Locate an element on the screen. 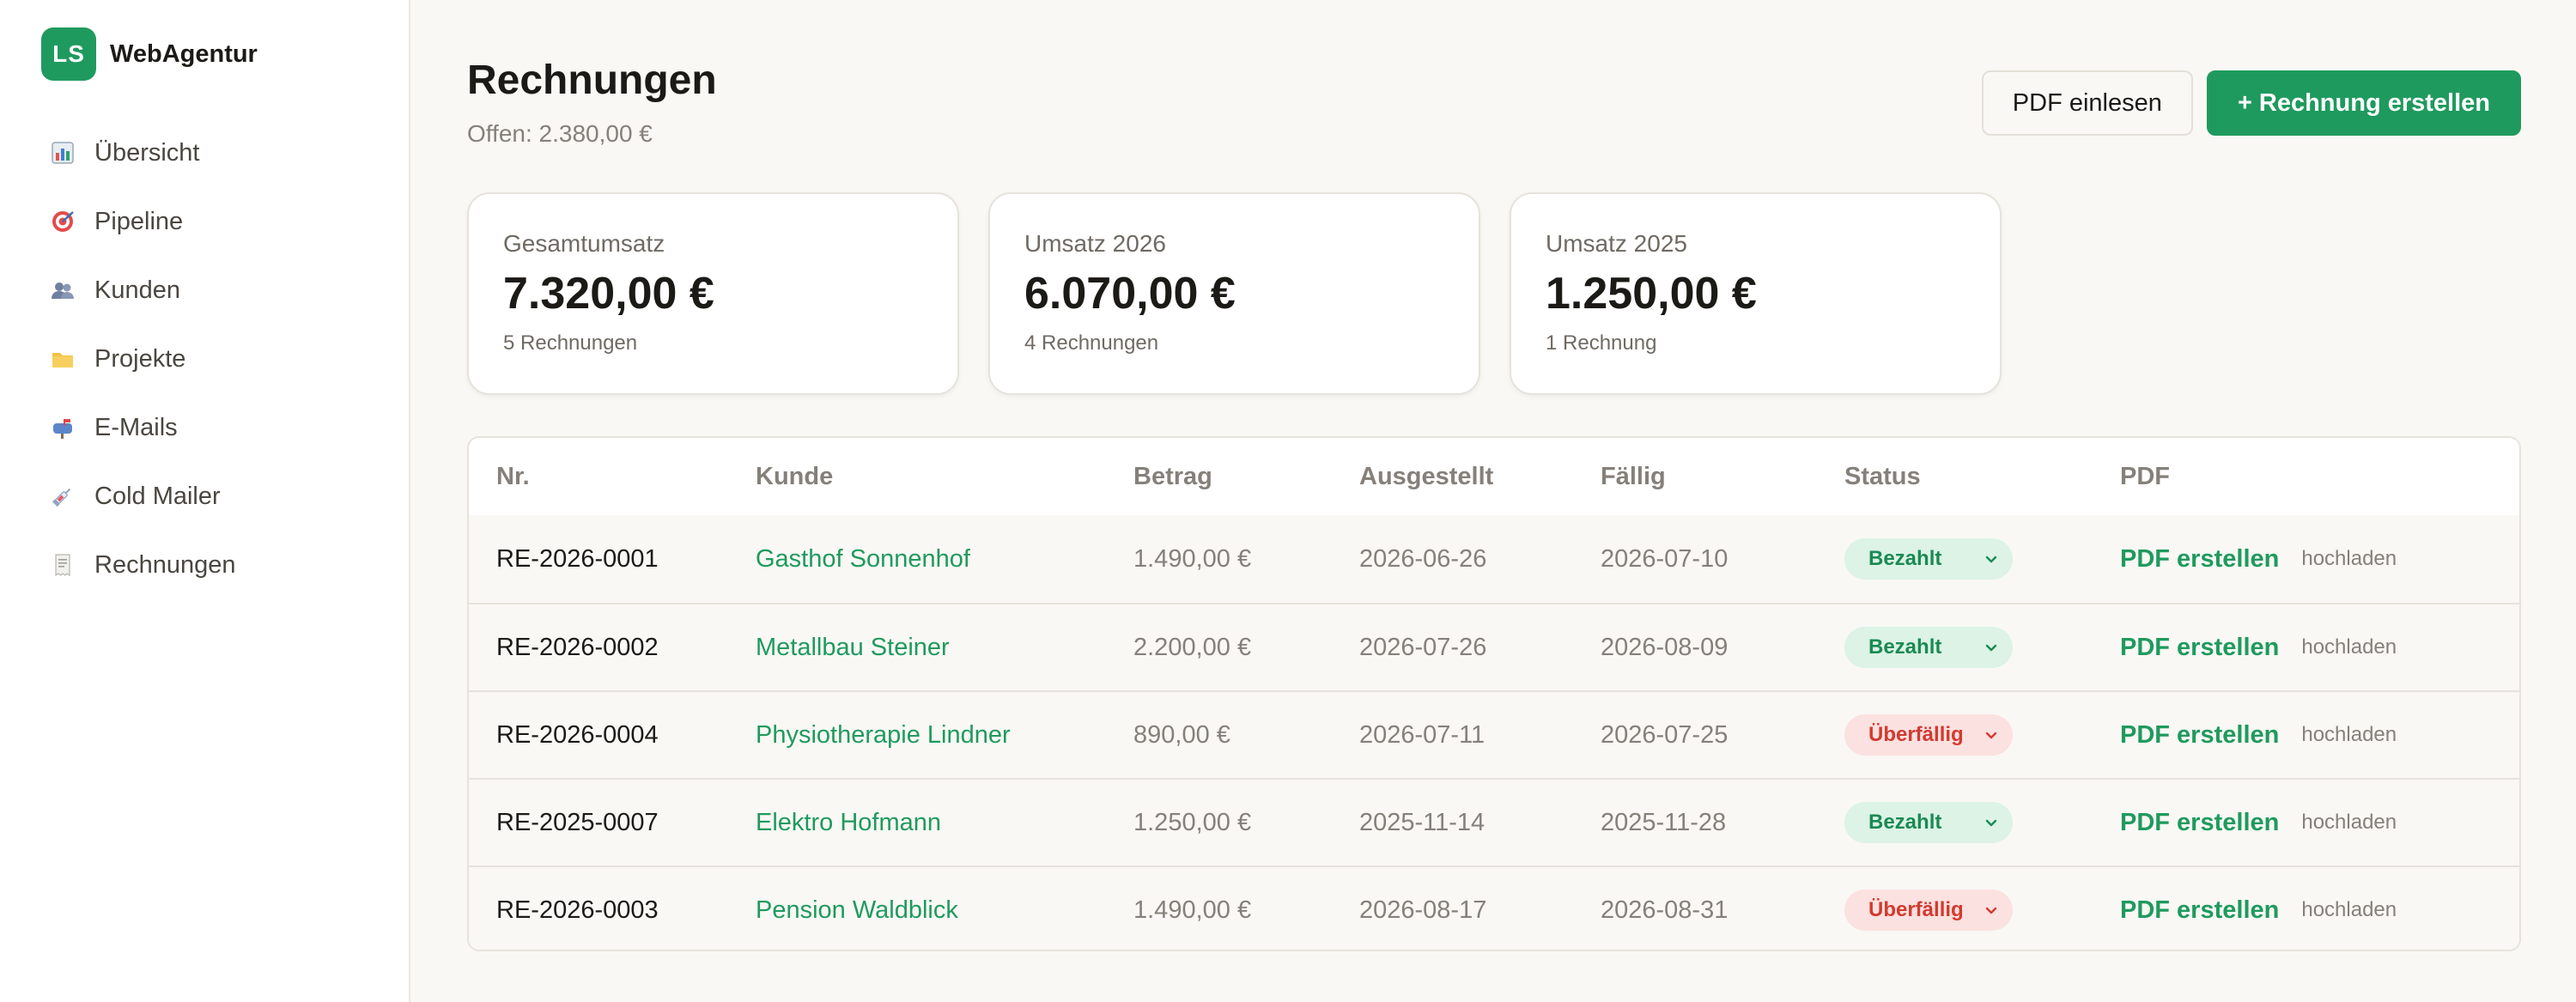 This screenshot has height=1002, width=2576. stat-card-count: 4 Rechnungen is located at coordinates (1091, 343).